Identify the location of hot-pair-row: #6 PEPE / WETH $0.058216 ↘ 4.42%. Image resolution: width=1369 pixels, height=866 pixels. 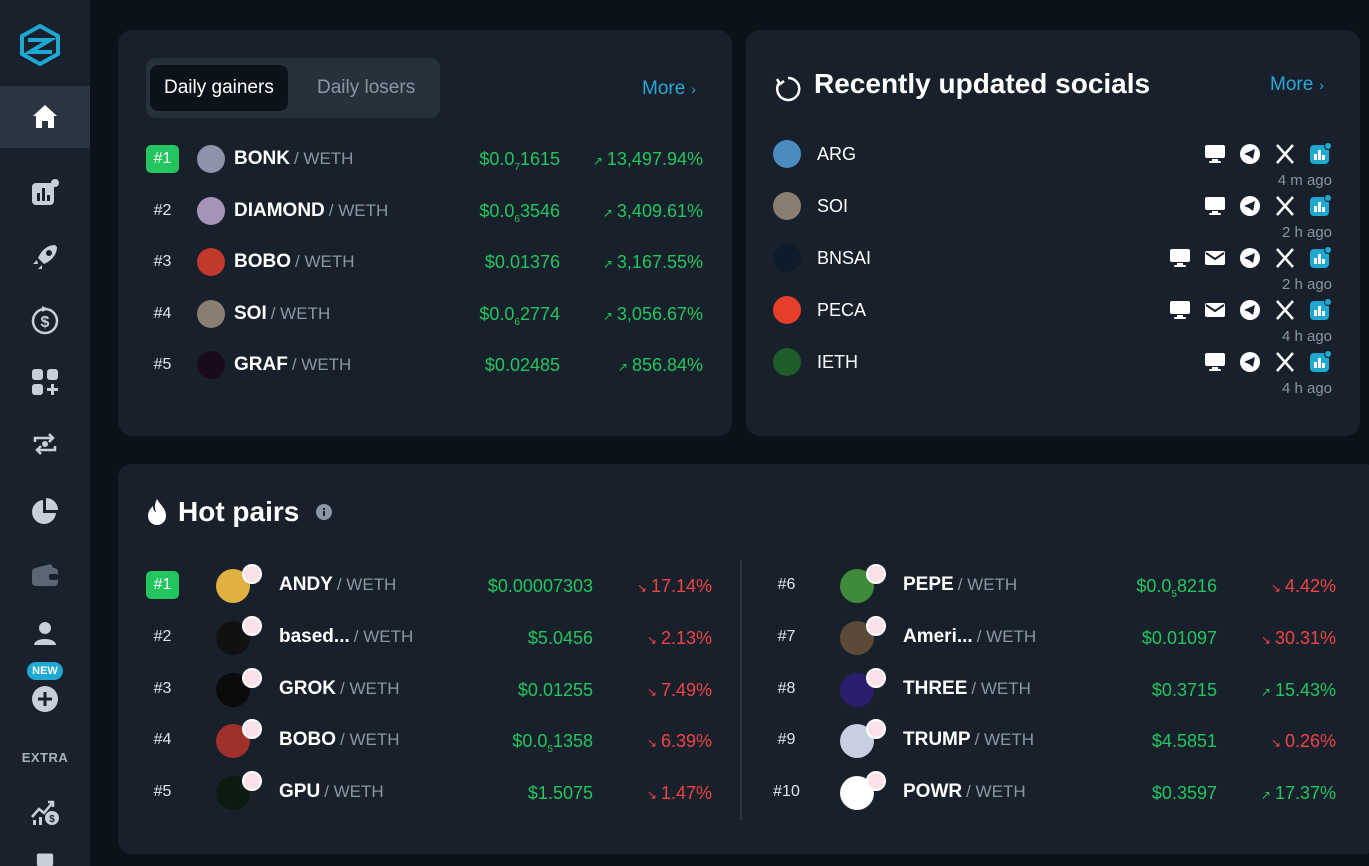
(1042, 584).